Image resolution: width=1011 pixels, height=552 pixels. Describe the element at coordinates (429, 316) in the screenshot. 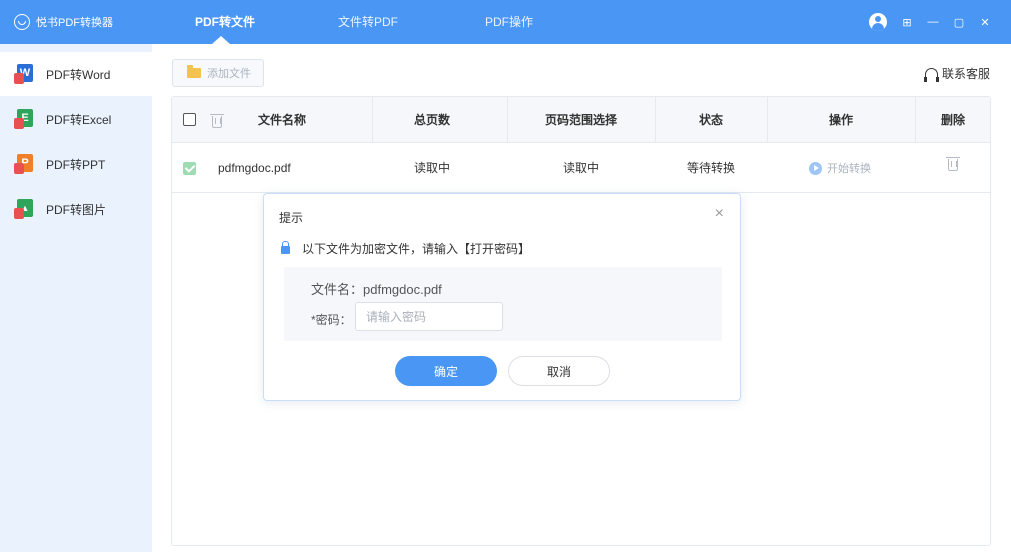

I see `password-input` at that location.